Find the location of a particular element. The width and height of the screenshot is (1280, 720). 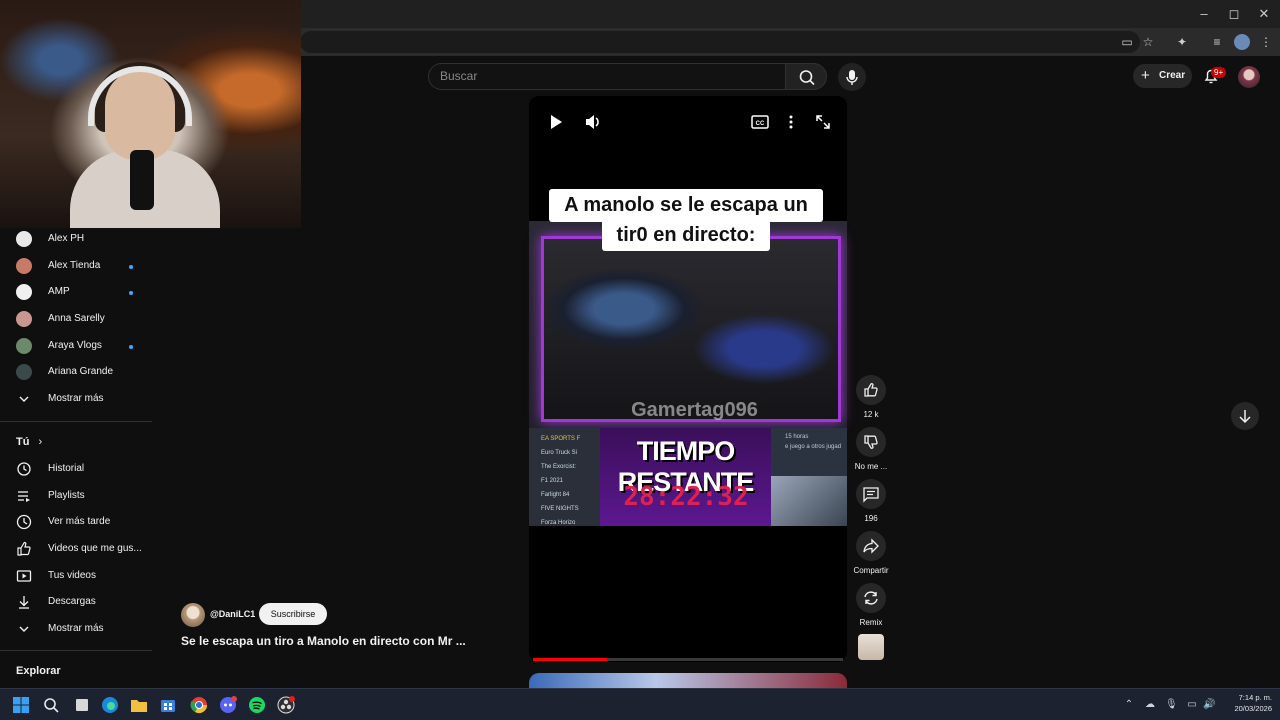

history-icon is located at coordinates (24, 469).